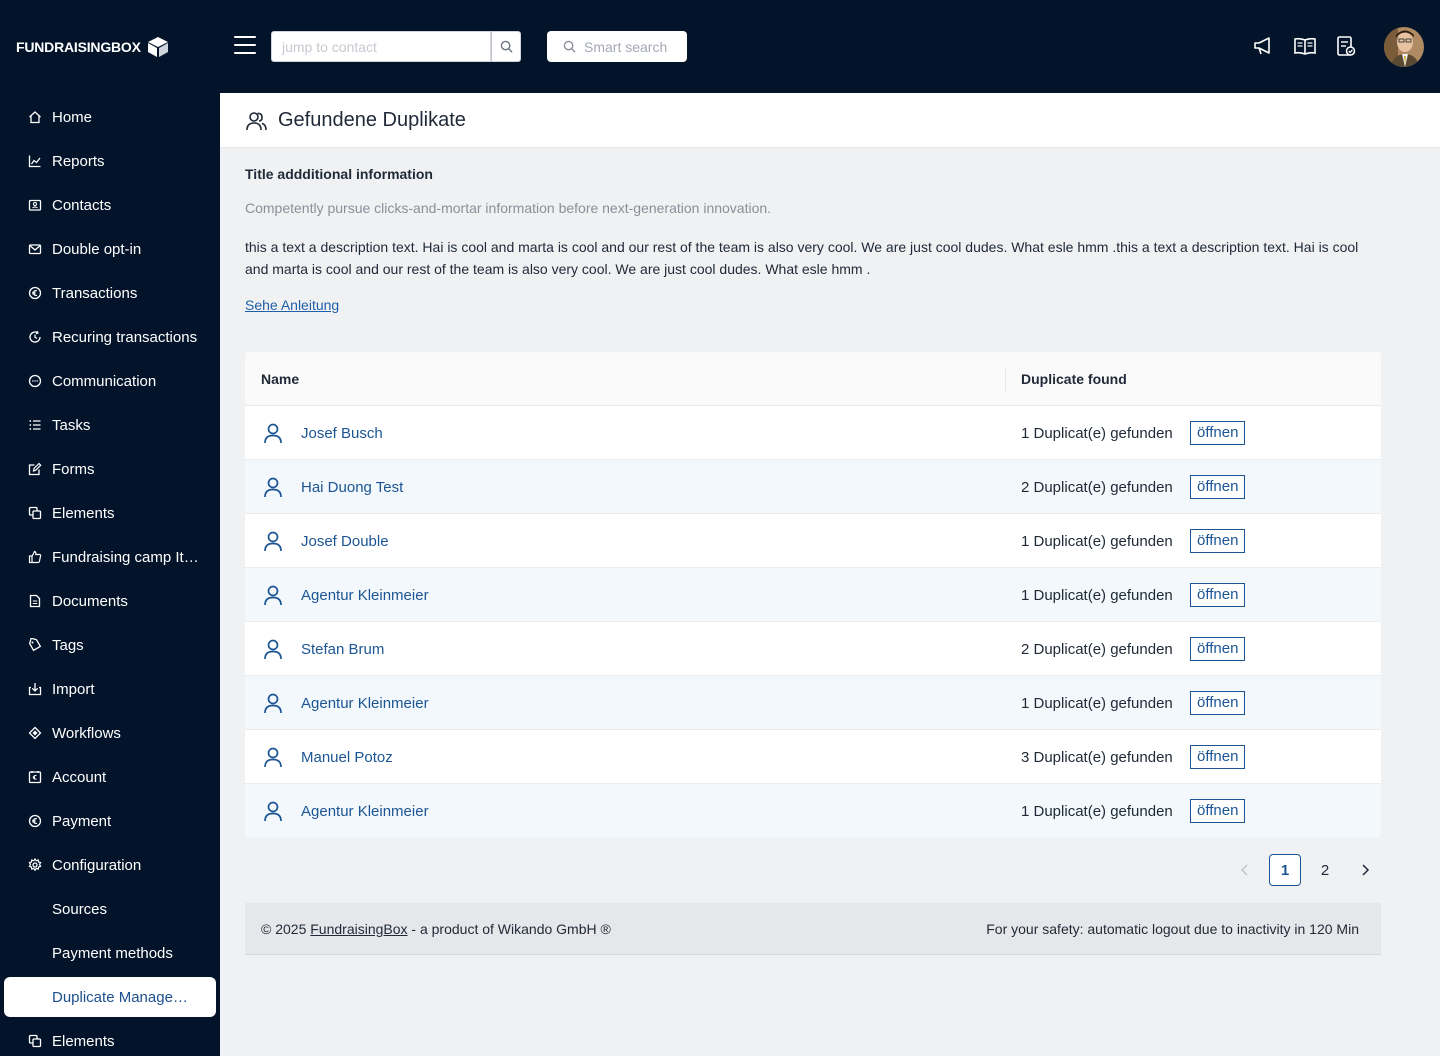 The height and width of the screenshot is (1056, 1440). I want to click on column-header-name: Name, so click(280, 379).